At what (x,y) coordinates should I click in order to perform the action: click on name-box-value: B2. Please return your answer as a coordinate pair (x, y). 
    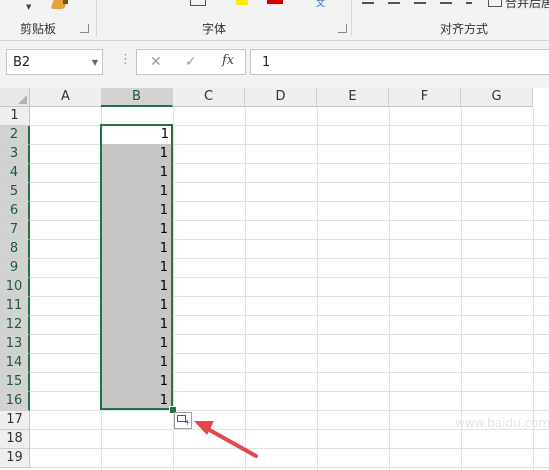
    Looking at the image, I should click on (22, 62).